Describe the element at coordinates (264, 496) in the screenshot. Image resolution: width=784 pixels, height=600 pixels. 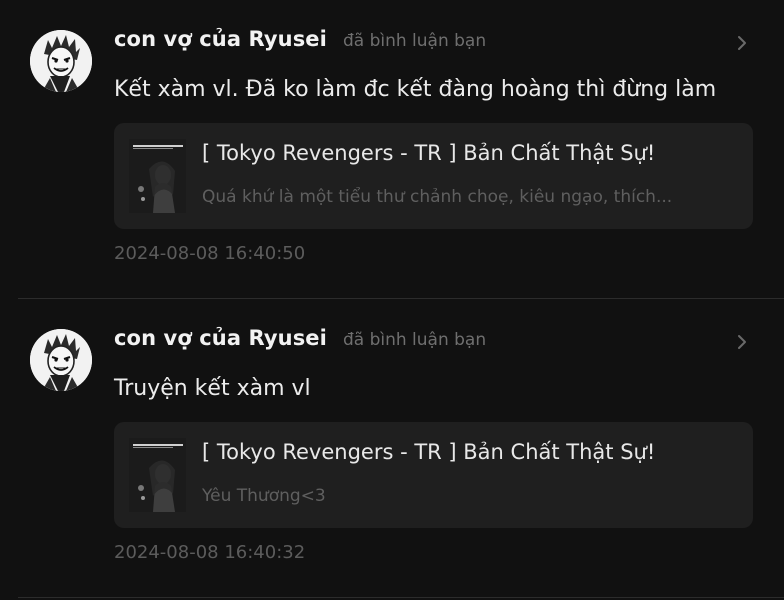
I see `story-description: Yêu Thương<3` at that location.